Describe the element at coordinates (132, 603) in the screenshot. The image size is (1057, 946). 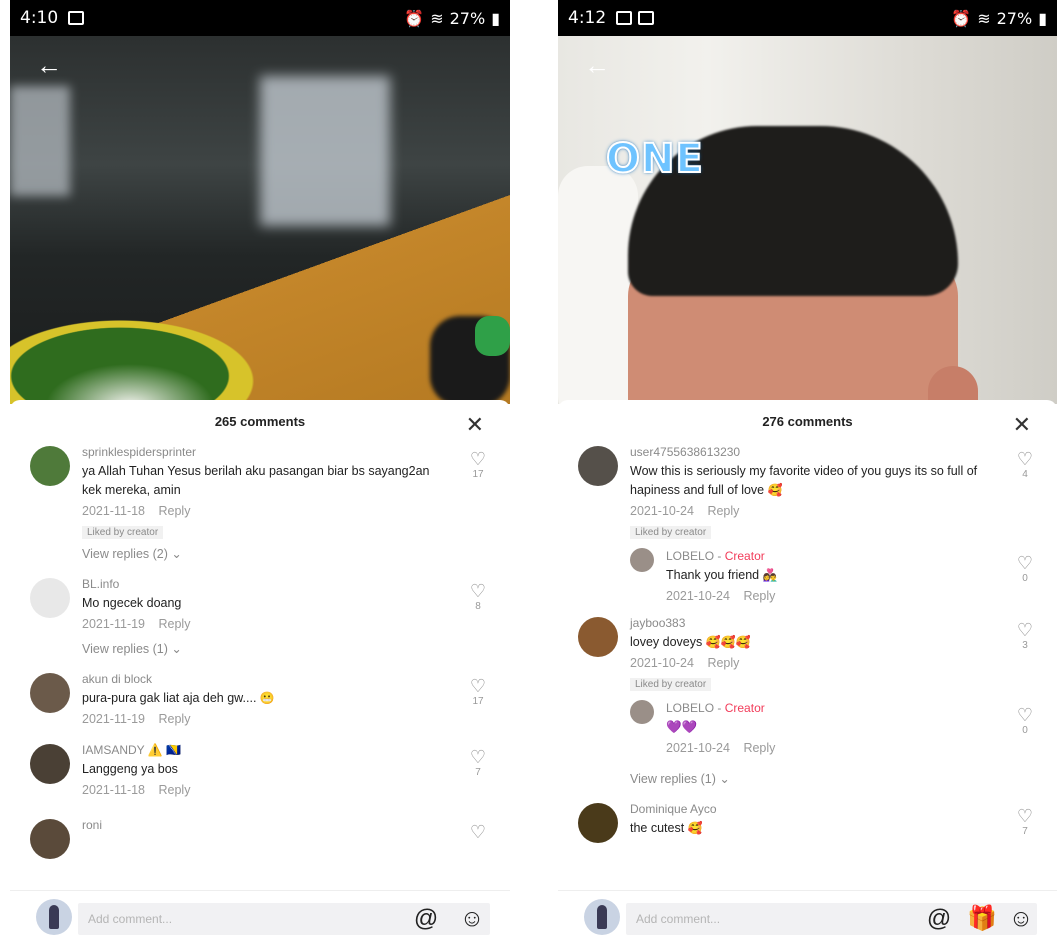
I see `comment-text: Mo ngecek doang` at that location.